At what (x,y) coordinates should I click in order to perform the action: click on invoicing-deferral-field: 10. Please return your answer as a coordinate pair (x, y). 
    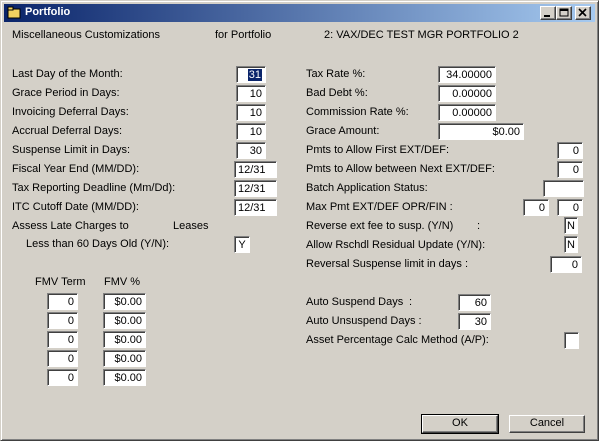
    Looking at the image, I should click on (251, 112).